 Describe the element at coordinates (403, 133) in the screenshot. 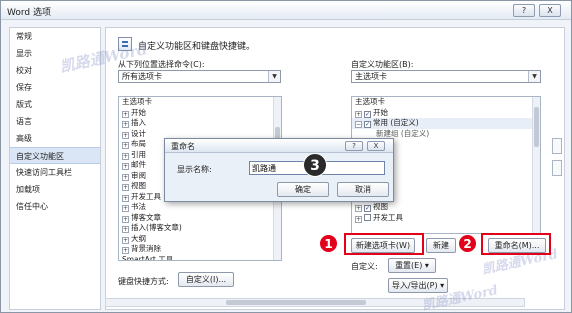

I see `ribbon-tab-label: 新建组 (自定义)` at that location.